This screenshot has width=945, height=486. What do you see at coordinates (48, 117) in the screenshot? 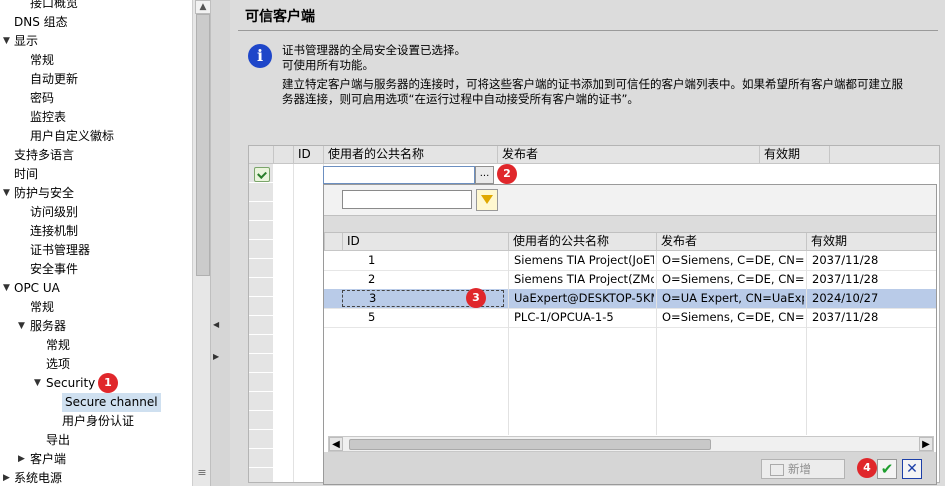
I see `tree-item-label: 监控表` at bounding box center [48, 117].